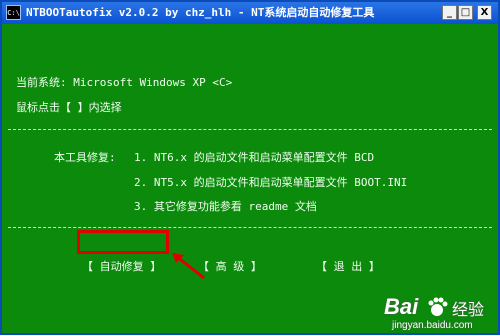 Image resolution: width=500 pixels, height=336 pixels. What do you see at coordinates (13, 12) in the screenshot?
I see `console-icon: C:\` at bounding box center [13, 12].